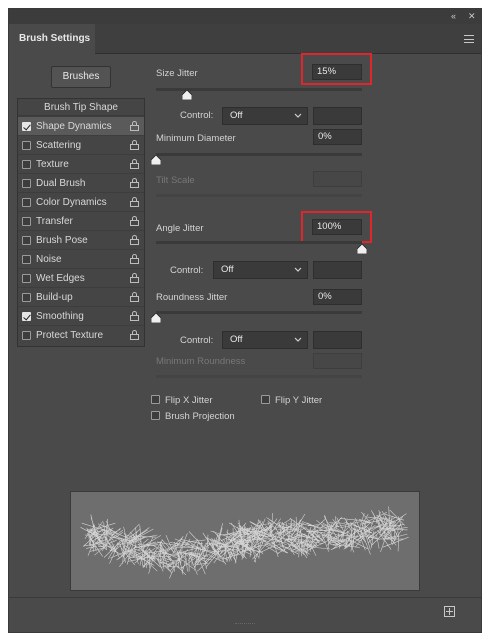  Describe the element at coordinates (155, 415) in the screenshot. I see `brush-projection-checkbox` at that location.